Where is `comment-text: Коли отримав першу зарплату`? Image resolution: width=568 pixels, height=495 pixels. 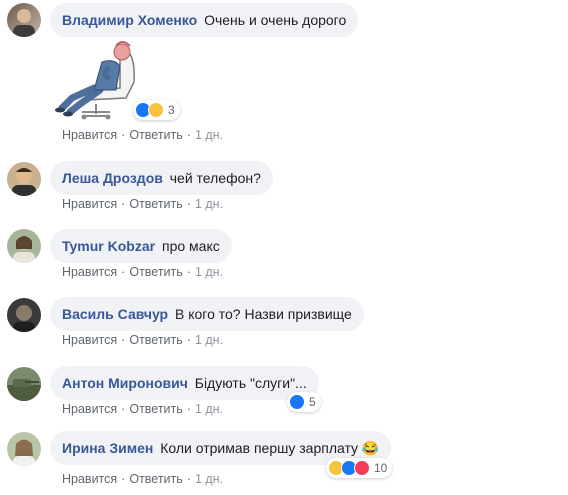
comment-text: Коли отримав першу зарплату is located at coordinates (259, 448).